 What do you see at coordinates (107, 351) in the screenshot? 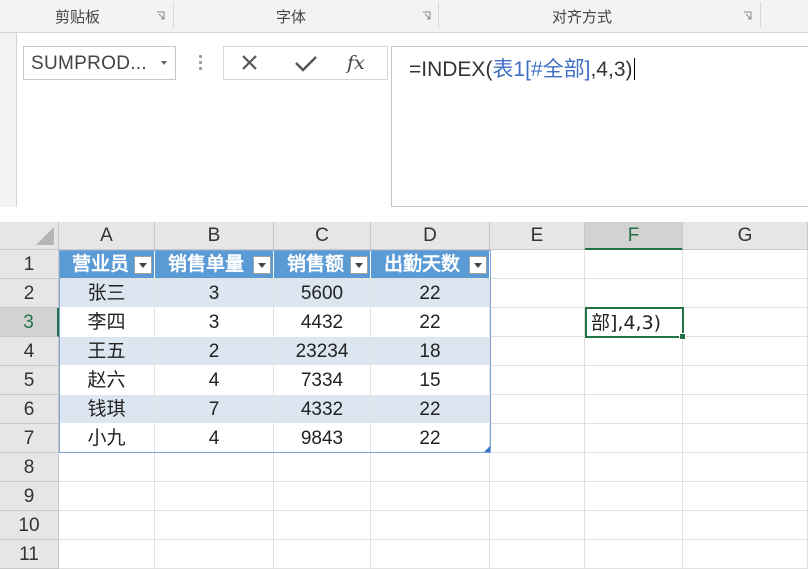
I see `table-cell: 王五` at bounding box center [107, 351].